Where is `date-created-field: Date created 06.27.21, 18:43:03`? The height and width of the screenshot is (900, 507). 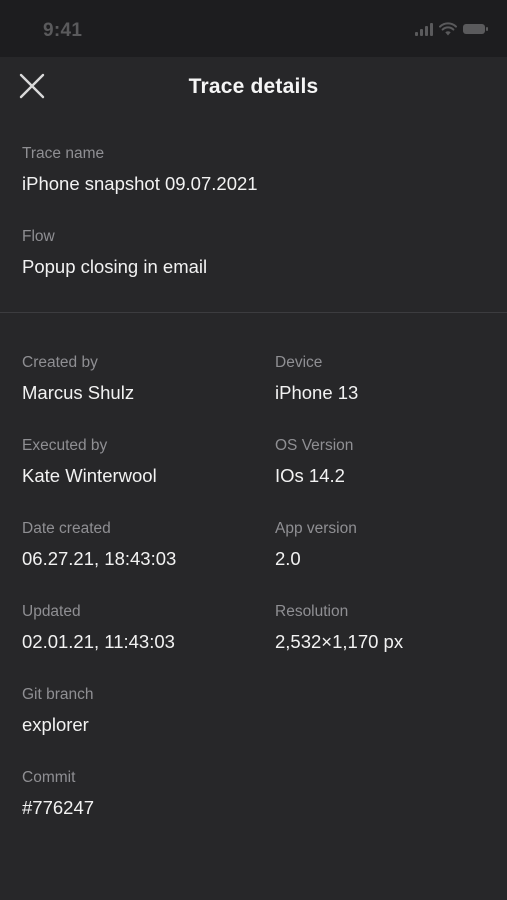
date-created-field: Date created 06.27.21, 18:43:03 is located at coordinates (99, 545).